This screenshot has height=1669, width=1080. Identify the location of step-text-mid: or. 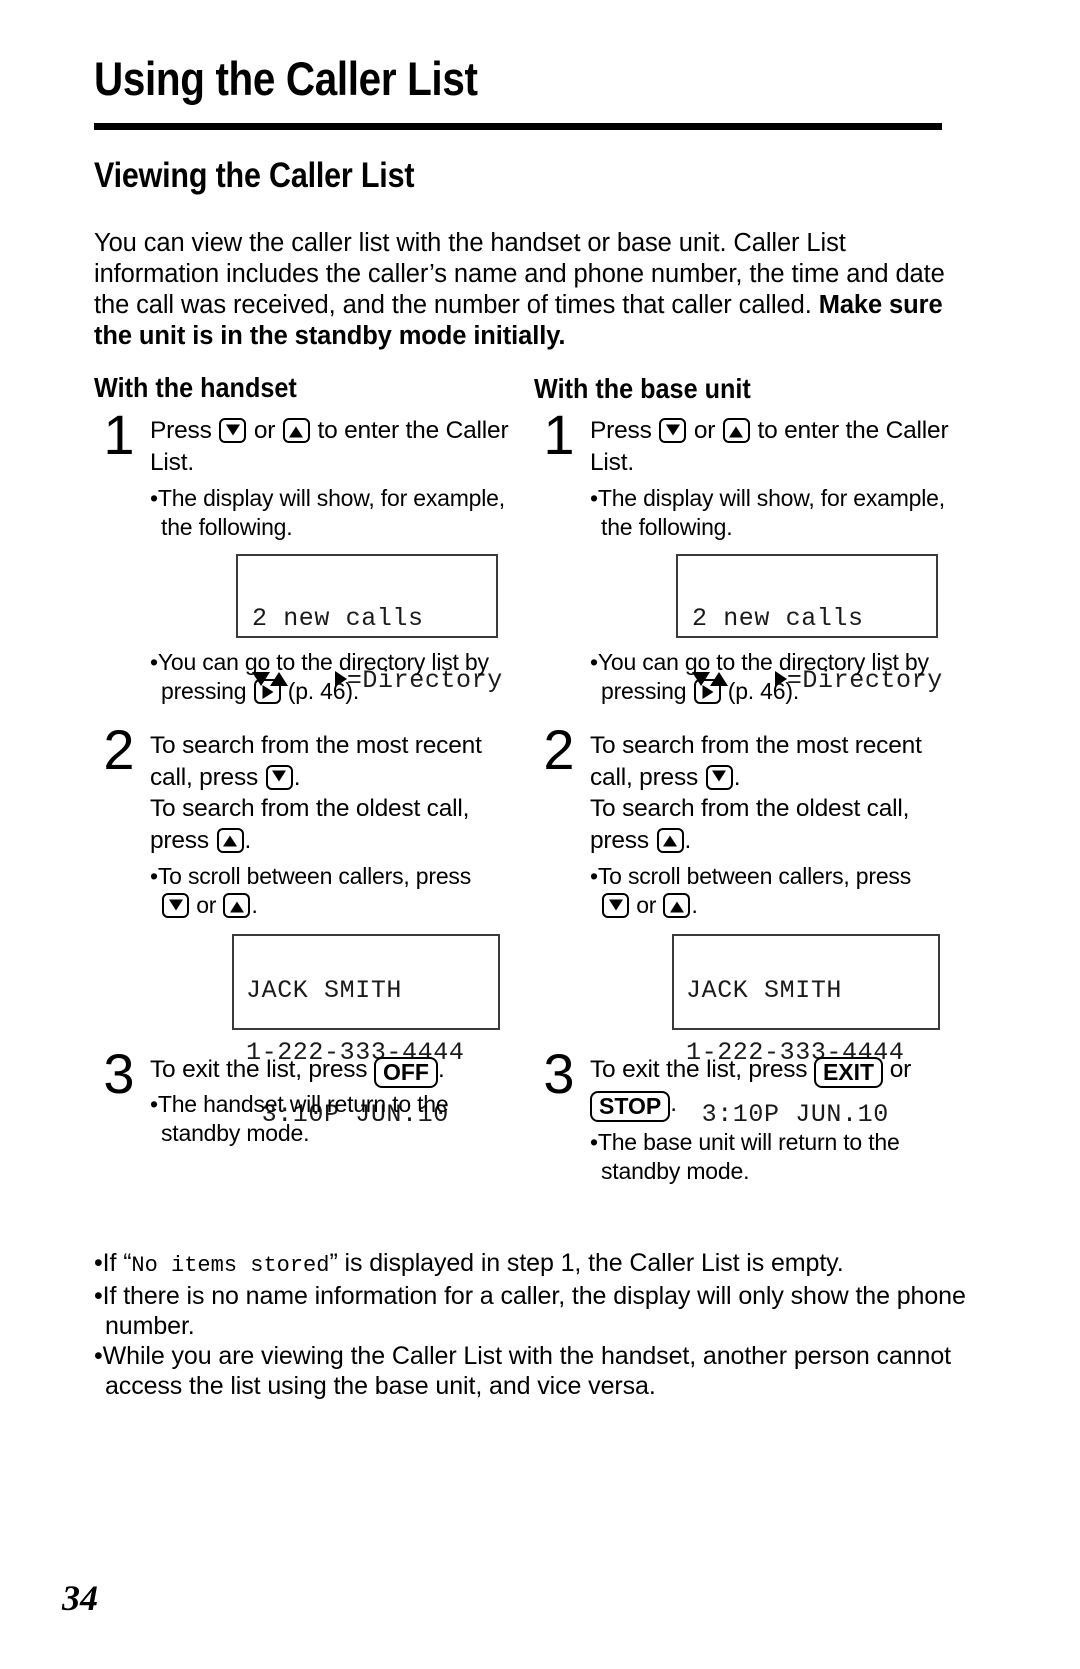
(900, 1069).